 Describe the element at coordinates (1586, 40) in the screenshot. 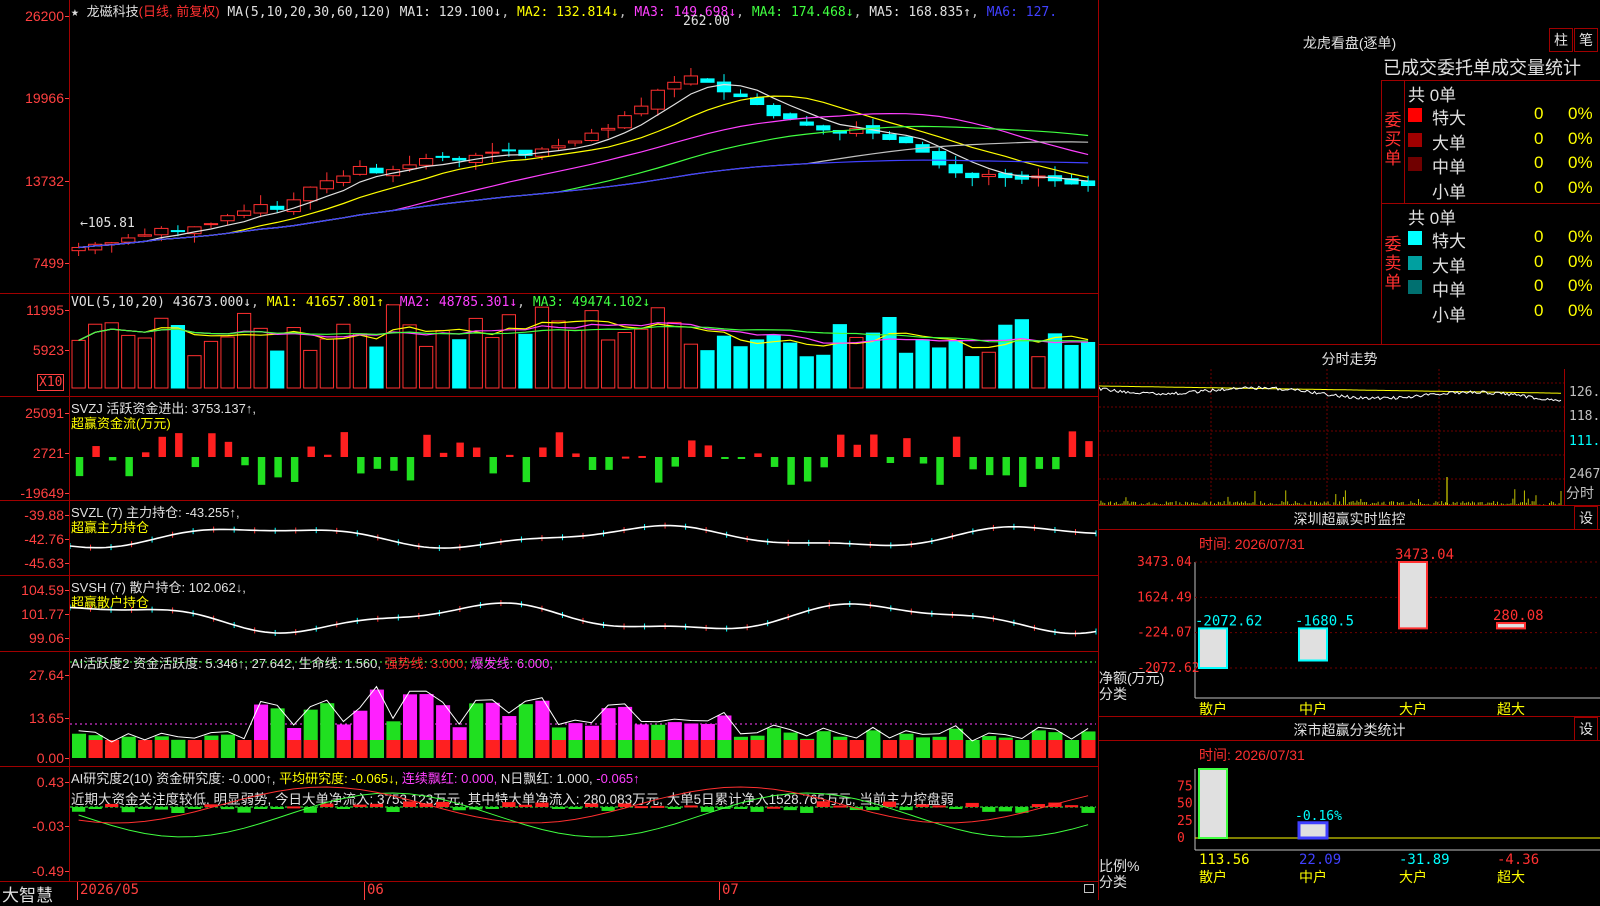

I see `tick-view-button: 笔` at that location.